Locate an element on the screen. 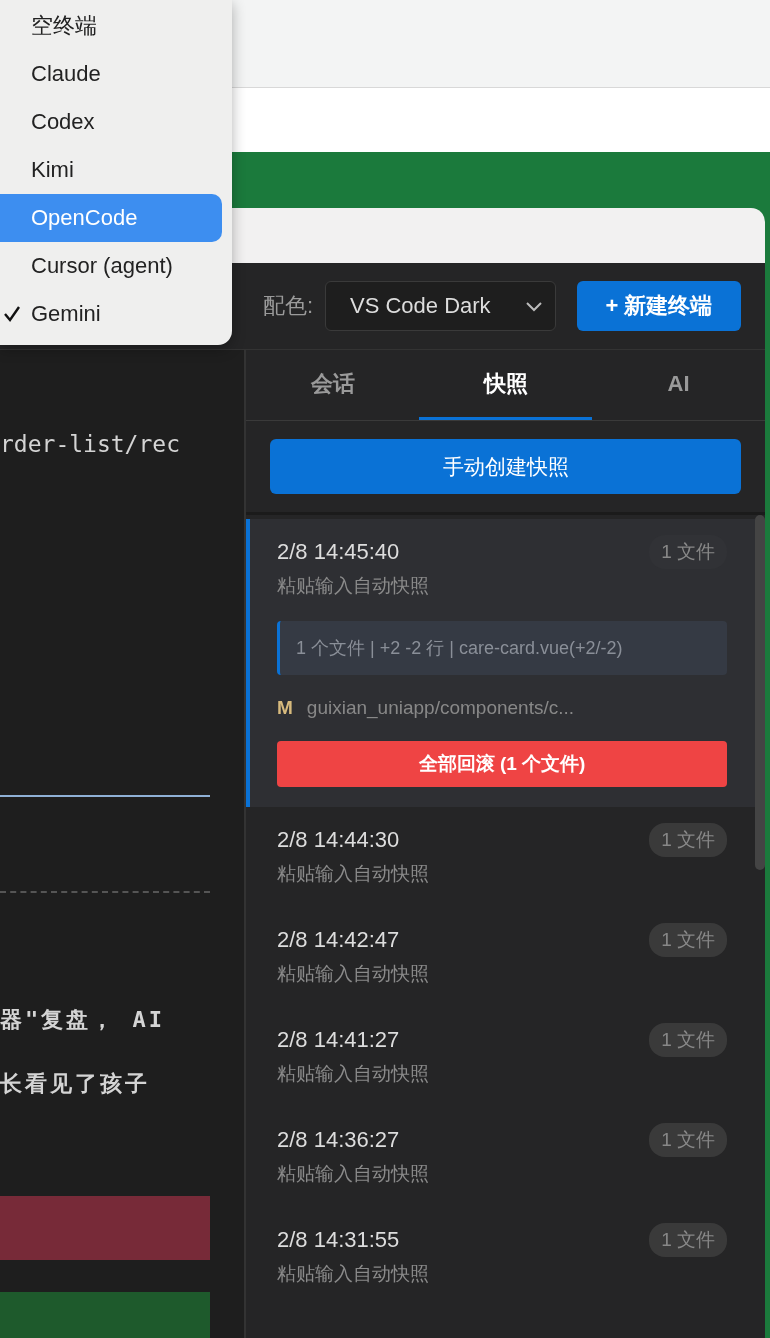 The width and height of the screenshot is (770, 1338). snapshot-item: 2/8 14:45:40 1 文件 粘贴输入自动快照 1 个文件 | +2 -2 行 | care-card.vue(+2/-2) M guixian_uniapp/components/c... 全部回滚 (1 个文件) is located at coordinates (500, 663).